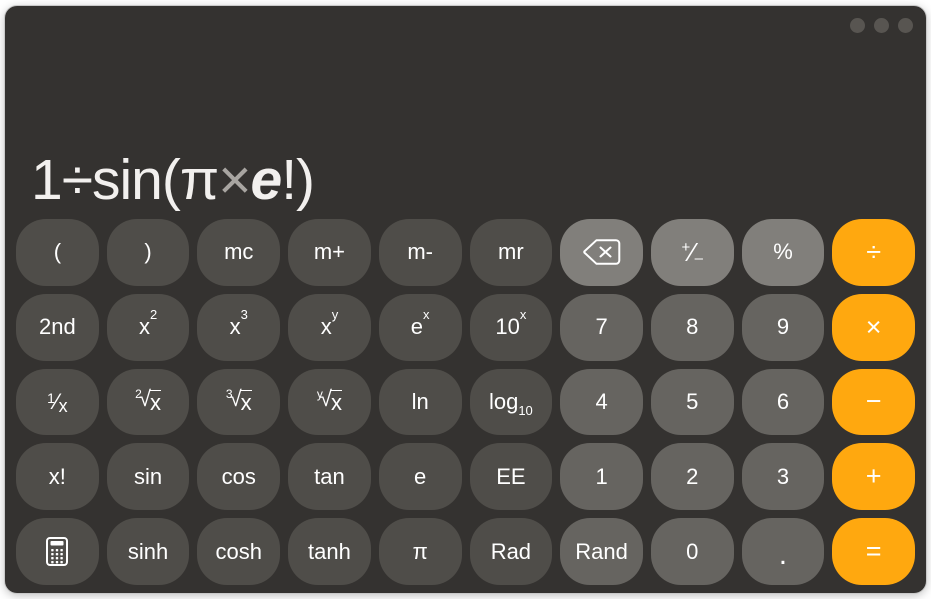  What do you see at coordinates (329, 252) in the screenshot?
I see `memory-add-button: m+` at bounding box center [329, 252].